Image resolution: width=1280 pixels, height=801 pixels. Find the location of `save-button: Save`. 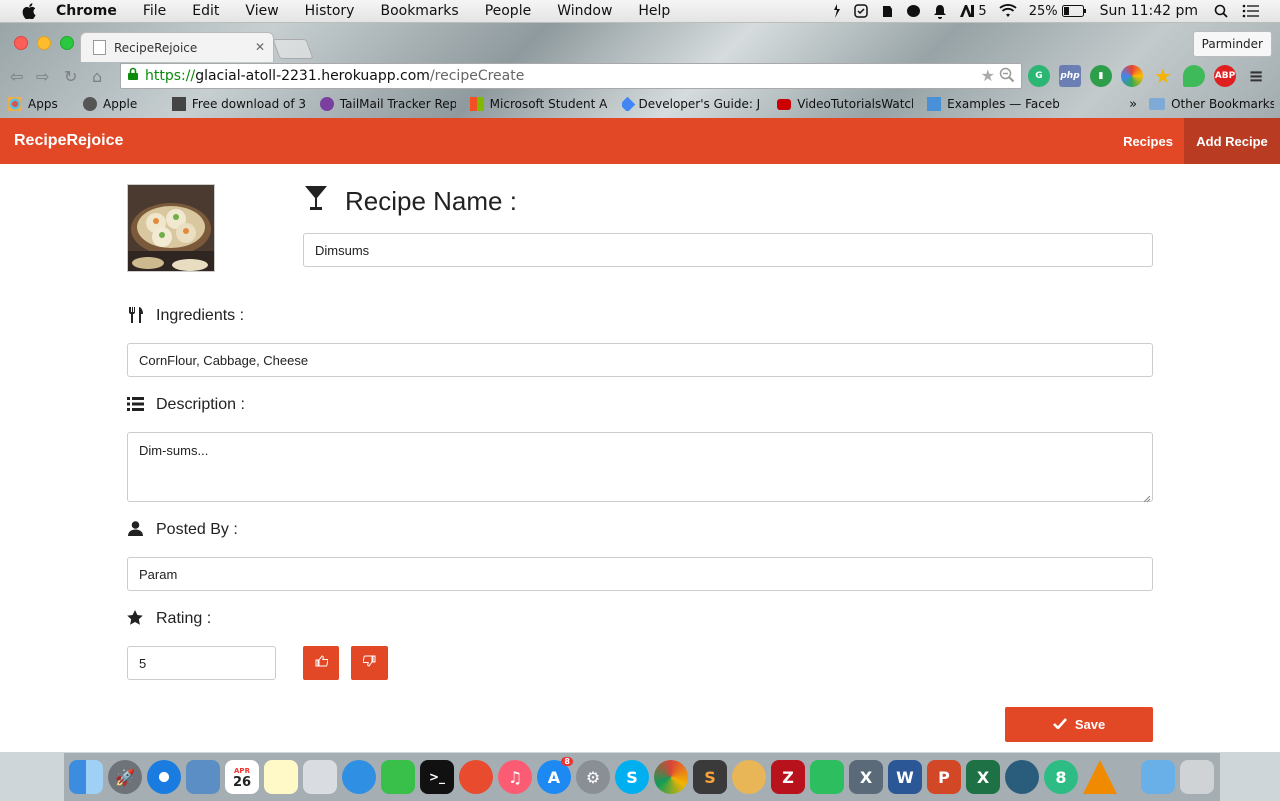

save-button: Save is located at coordinates (1079, 724).